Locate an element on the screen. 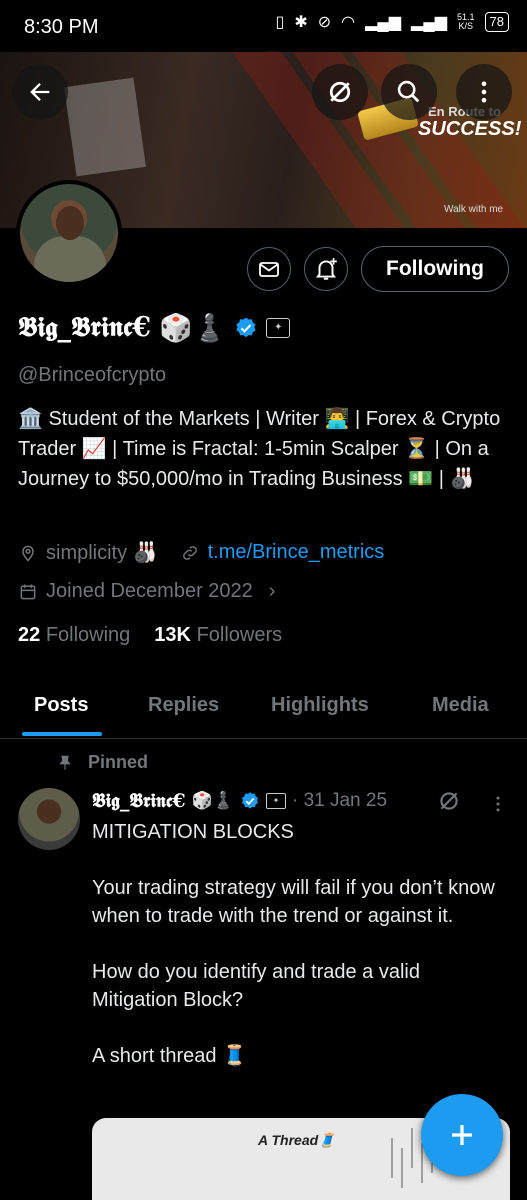  banner-title: SUCCESS! is located at coordinates (470, 129).